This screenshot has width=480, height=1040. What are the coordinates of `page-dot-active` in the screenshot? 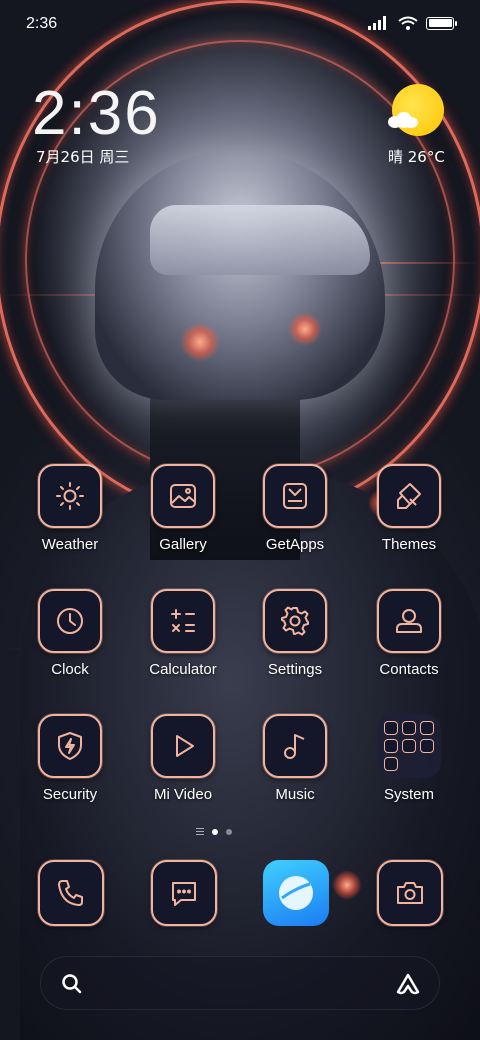 It's located at (215, 831).